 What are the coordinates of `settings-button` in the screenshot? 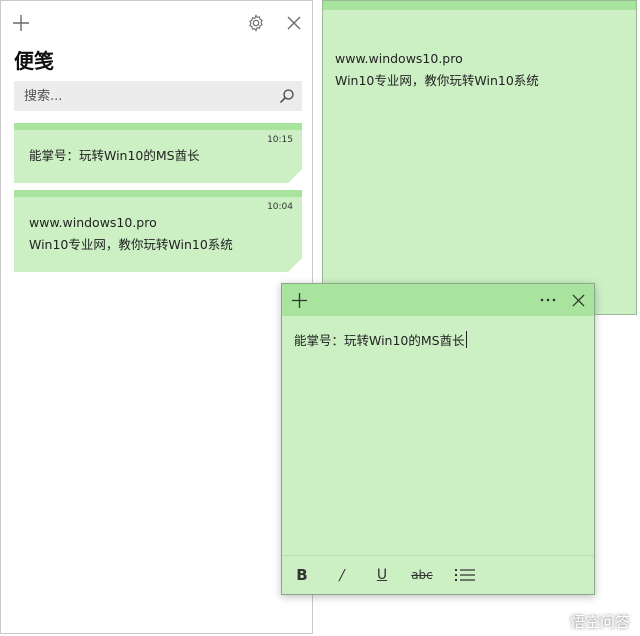 It's located at (256, 23).